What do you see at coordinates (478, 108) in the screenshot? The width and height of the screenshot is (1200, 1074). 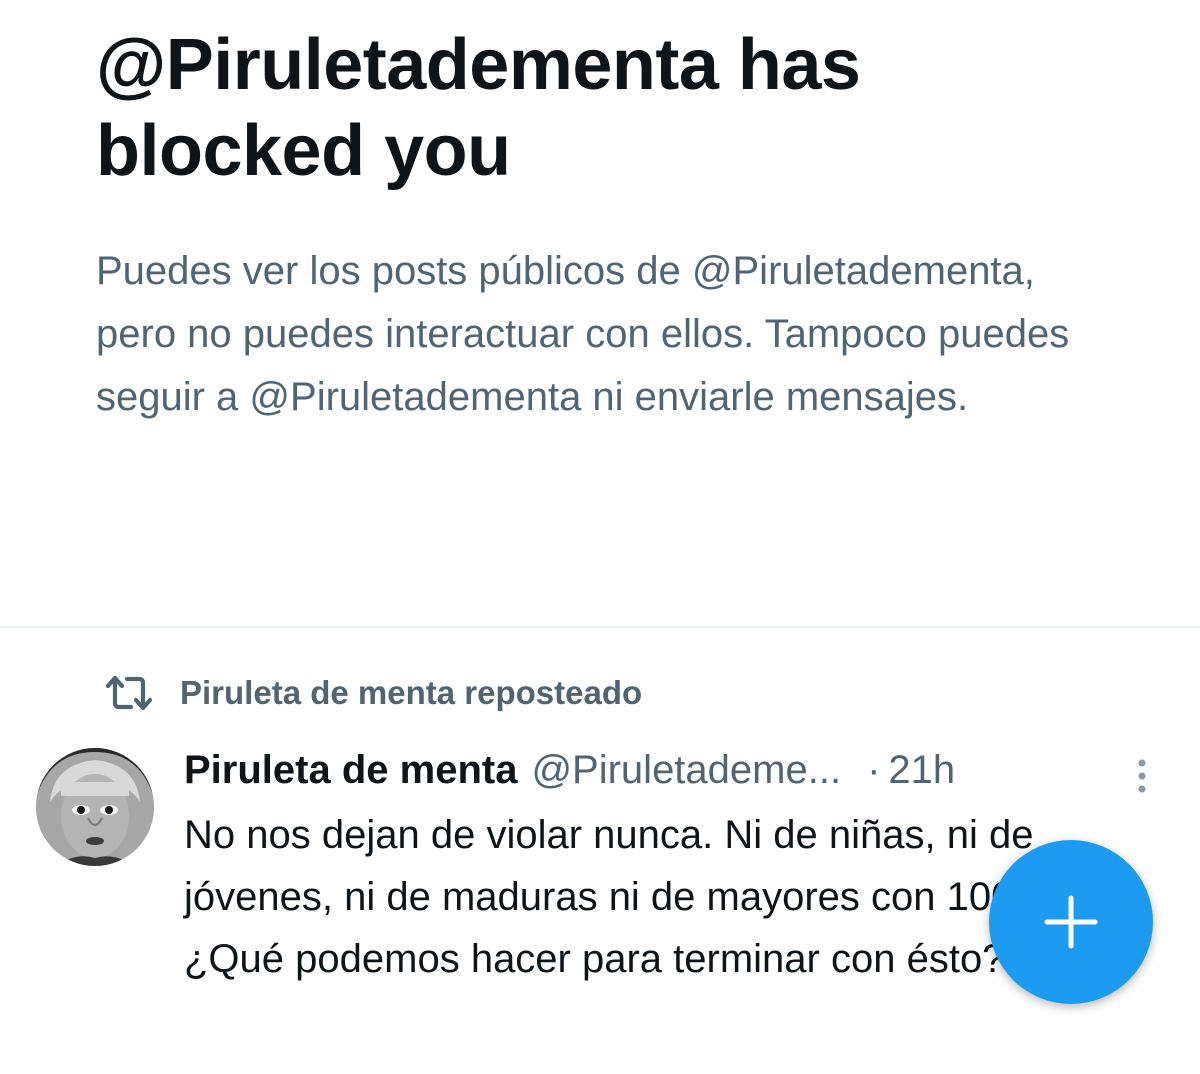 I see `blocked-title: @Piruletadementa has blocked you` at bounding box center [478, 108].